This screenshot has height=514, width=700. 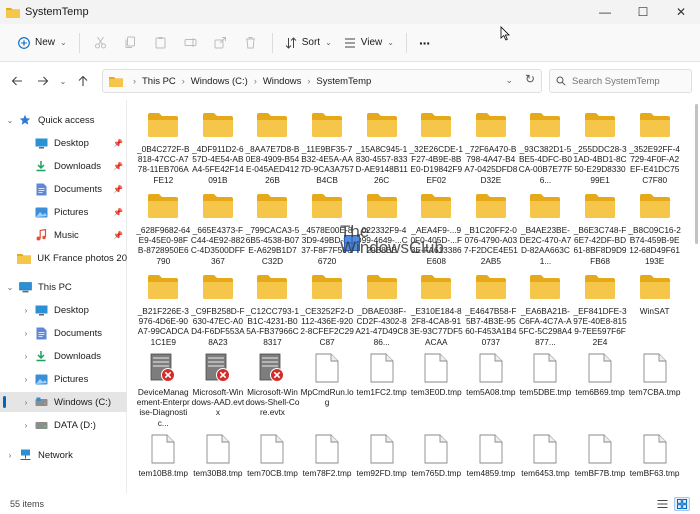 I want to click on search-input, so click(x=627, y=81).